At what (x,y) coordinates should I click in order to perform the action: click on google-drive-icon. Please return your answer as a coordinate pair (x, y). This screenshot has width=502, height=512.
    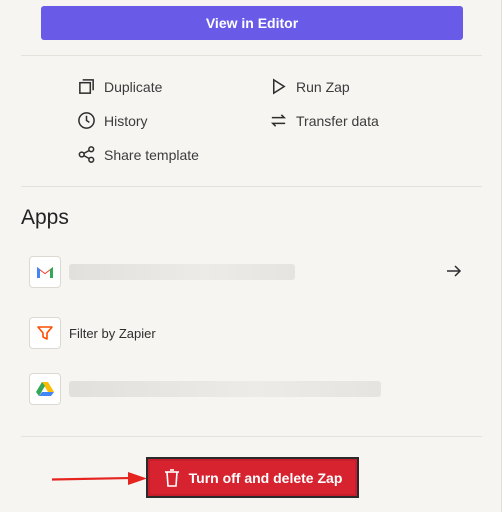
    Looking at the image, I should click on (45, 389).